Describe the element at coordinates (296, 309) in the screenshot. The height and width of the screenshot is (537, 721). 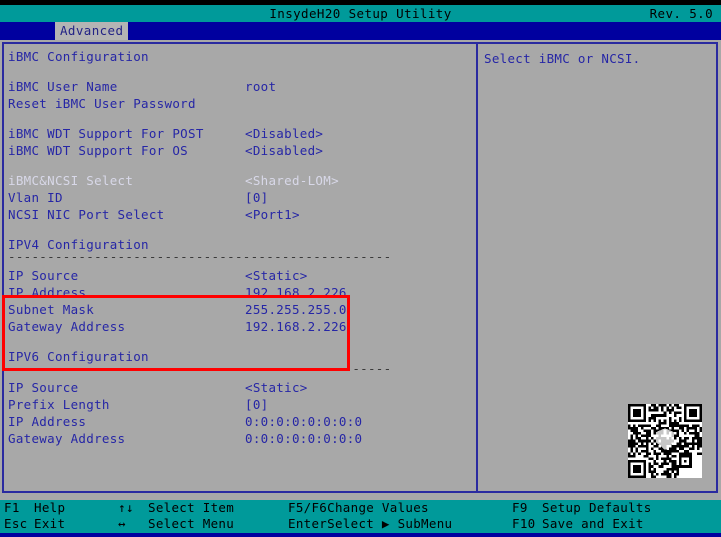
I see `setting-value: 255.255.255.0` at that location.